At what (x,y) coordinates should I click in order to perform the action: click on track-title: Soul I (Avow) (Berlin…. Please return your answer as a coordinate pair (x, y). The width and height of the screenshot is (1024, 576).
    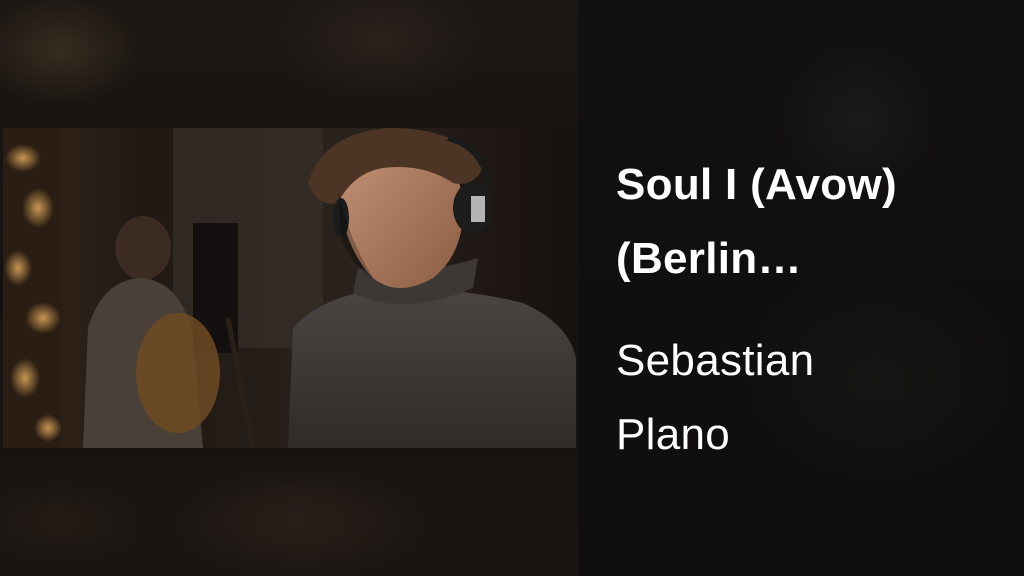
    Looking at the image, I should click on (806, 222).